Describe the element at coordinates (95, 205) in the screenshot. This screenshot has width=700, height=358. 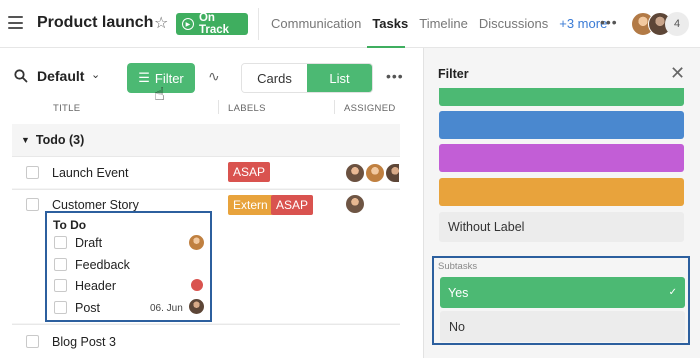
I see `task-title: Customer Story` at that location.